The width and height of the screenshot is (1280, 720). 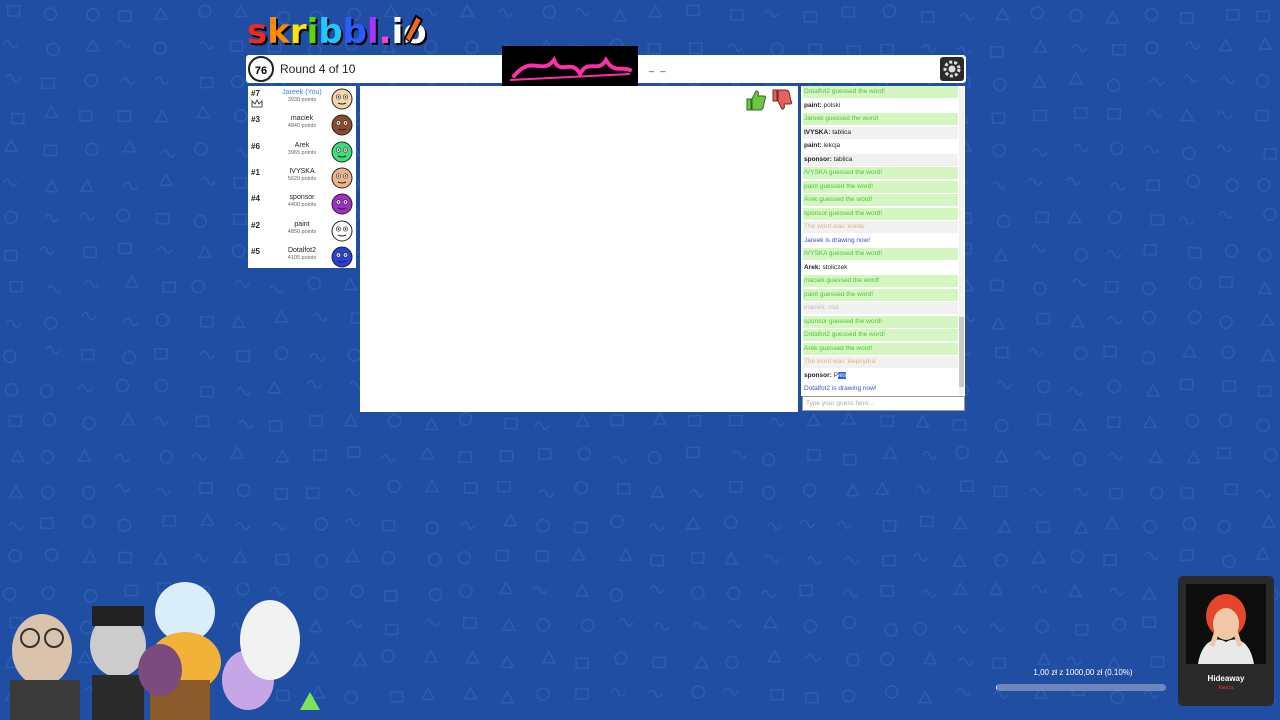 I want to click on logo-letter: k, so click(x=278, y=32).